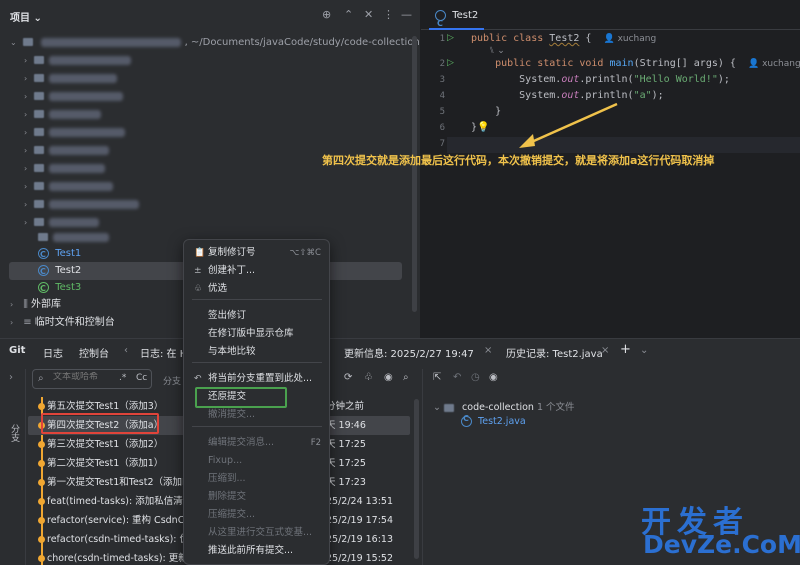 The image size is (800, 565). What do you see at coordinates (493, 420) in the screenshot?
I see `changes-file: Test2.java` at bounding box center [493, 420].